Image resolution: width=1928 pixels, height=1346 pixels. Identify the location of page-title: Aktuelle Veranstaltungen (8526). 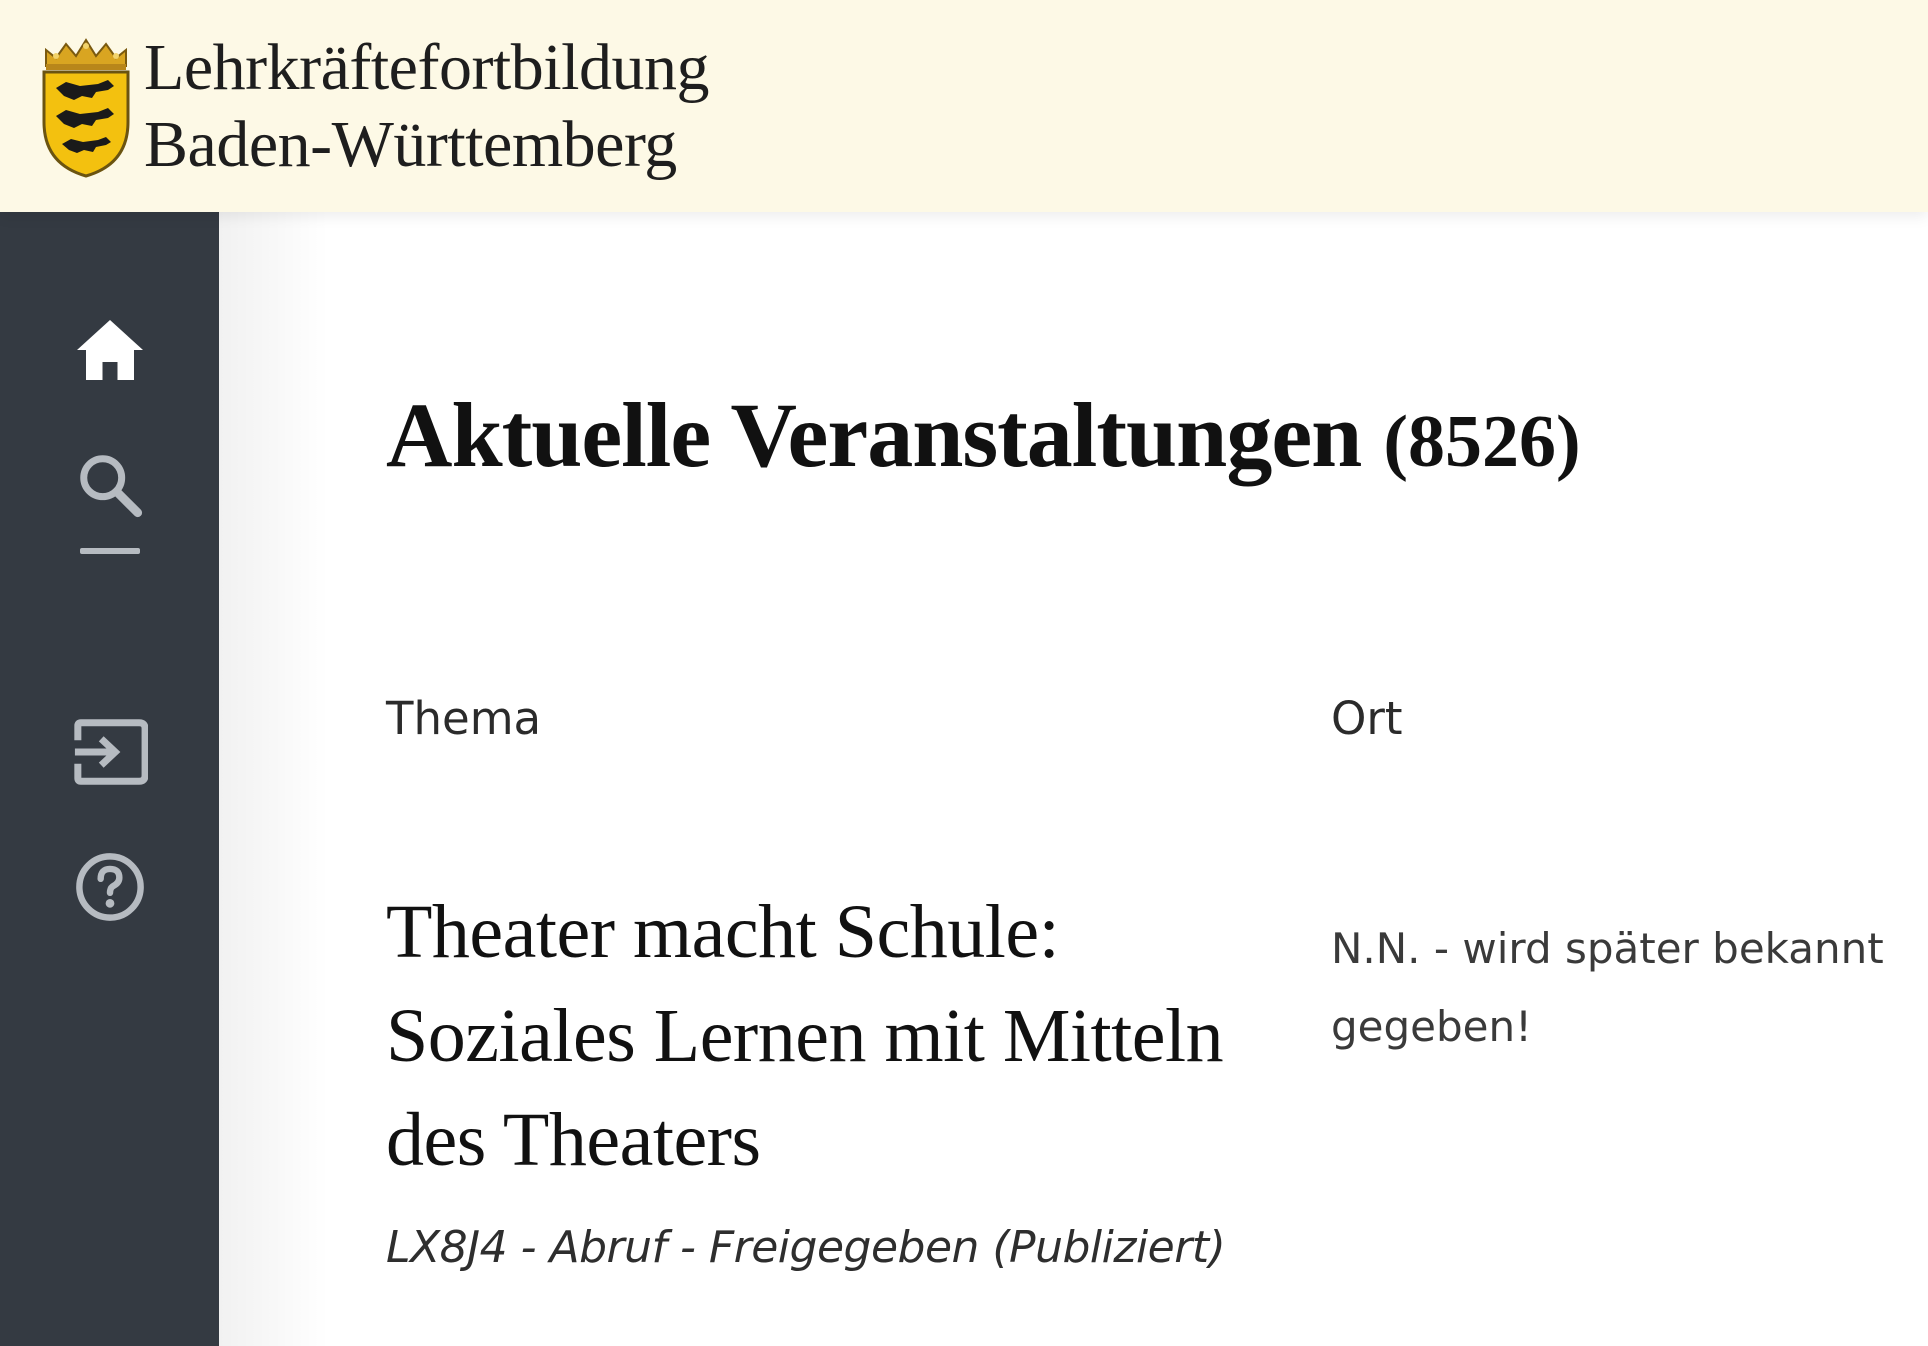
(983, 435).